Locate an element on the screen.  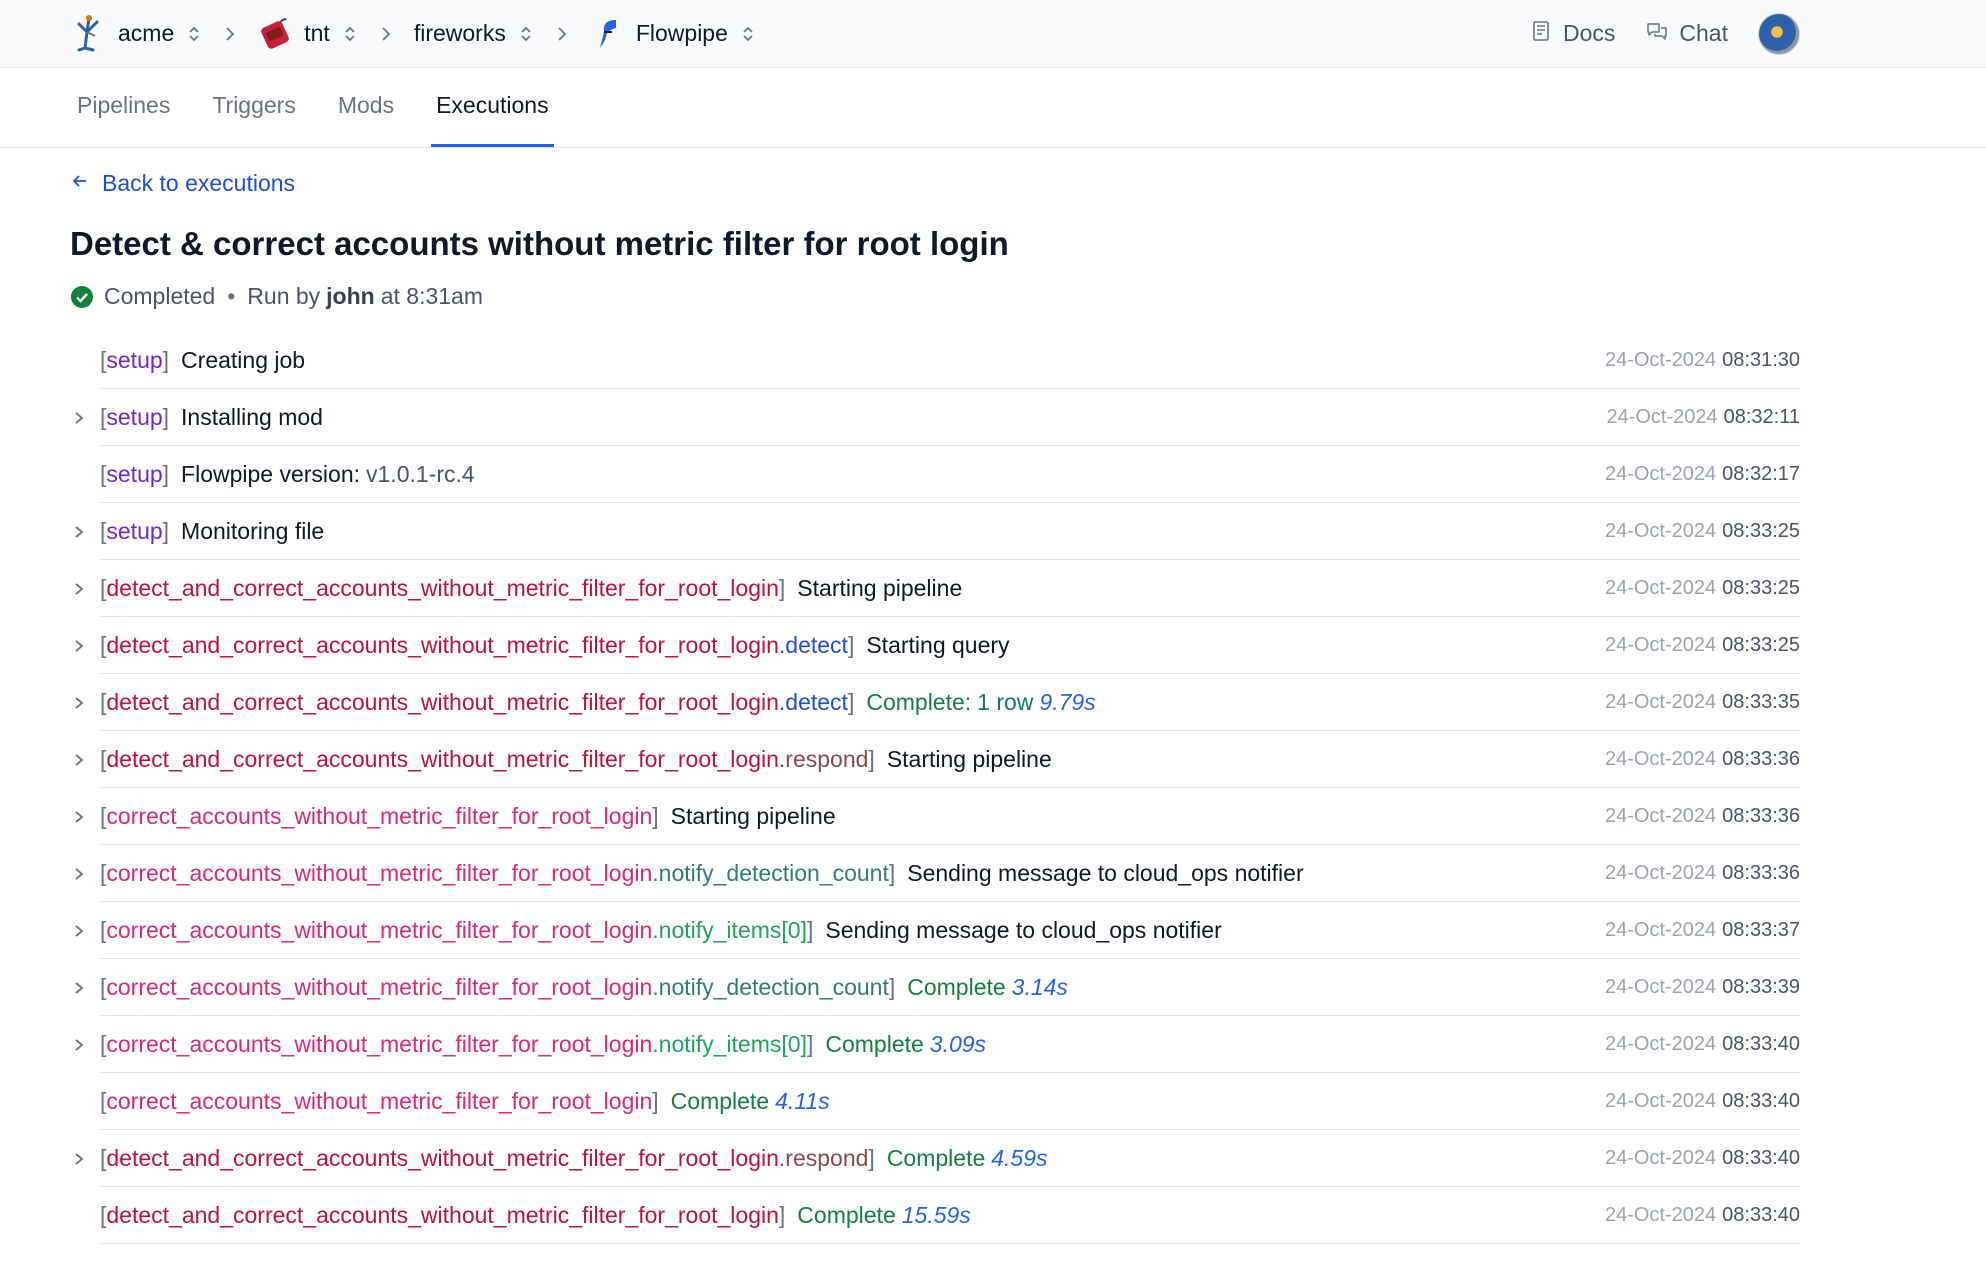
chat-label: Chat is located at coordinates (1703, 33).